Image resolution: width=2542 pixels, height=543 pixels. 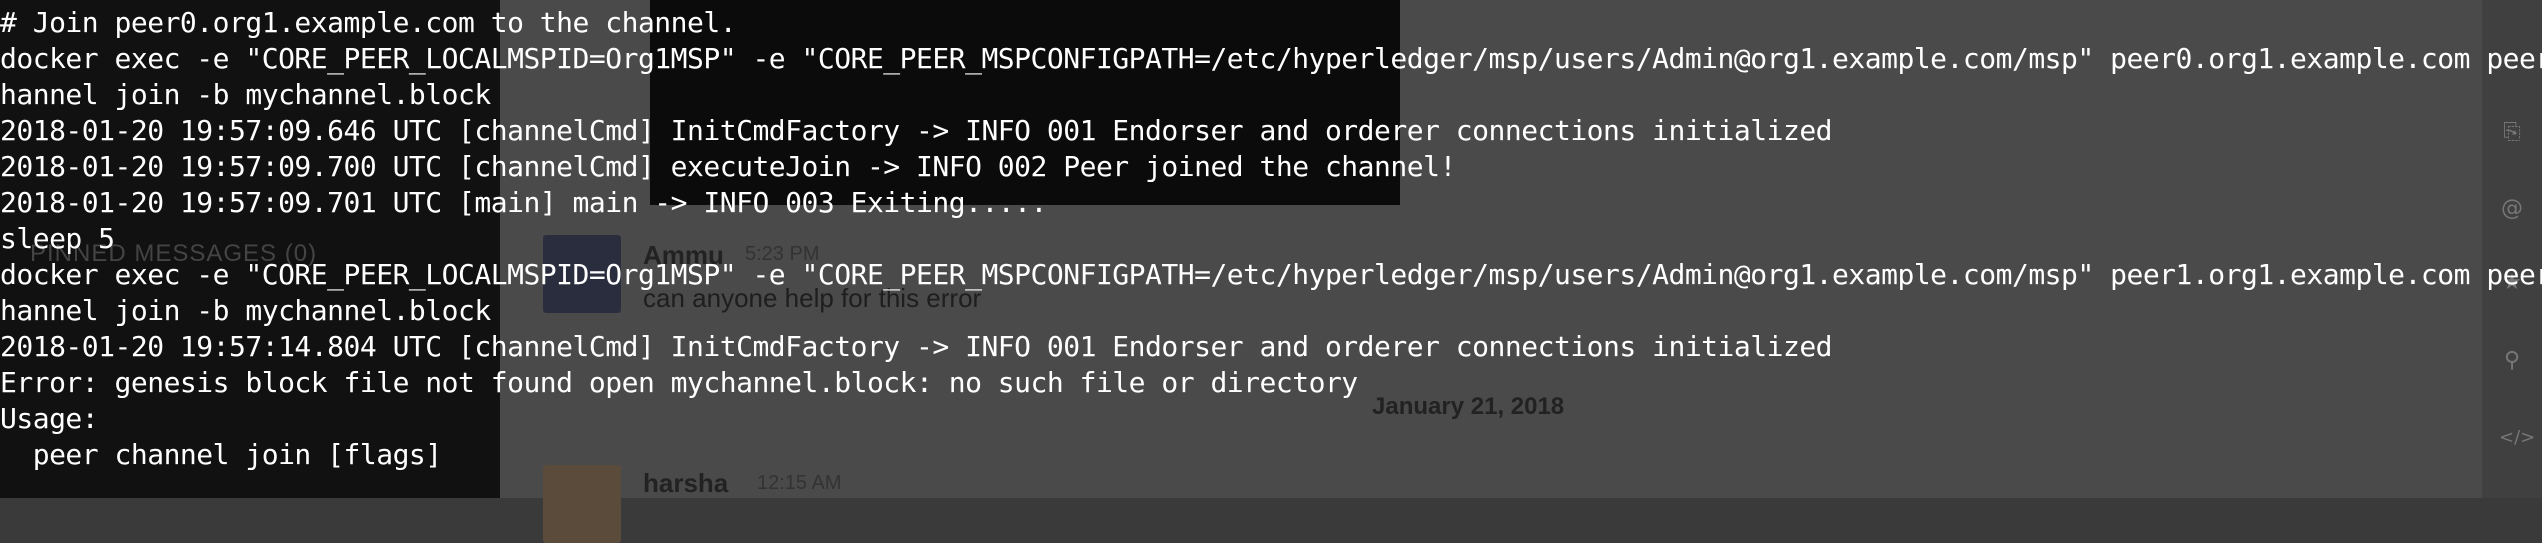 I want to click on terminal-line: Usage:, so click(x=49, y=418).